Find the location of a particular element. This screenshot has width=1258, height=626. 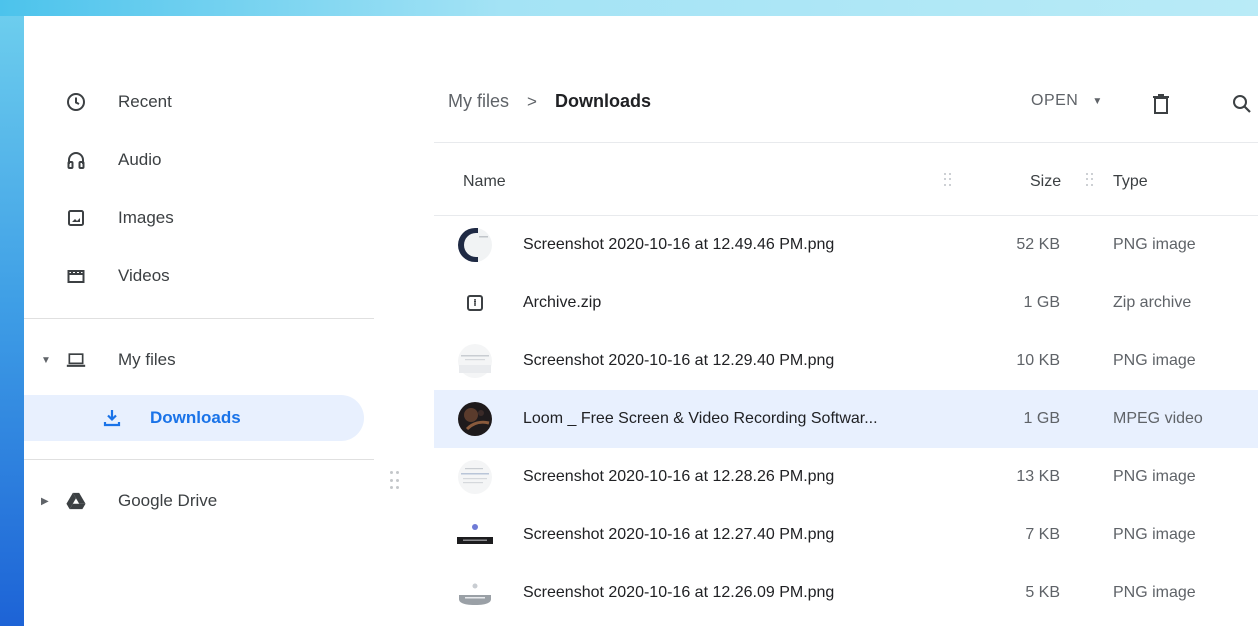

sidebar-item-label: Audio is located at coordinates (140, 159).